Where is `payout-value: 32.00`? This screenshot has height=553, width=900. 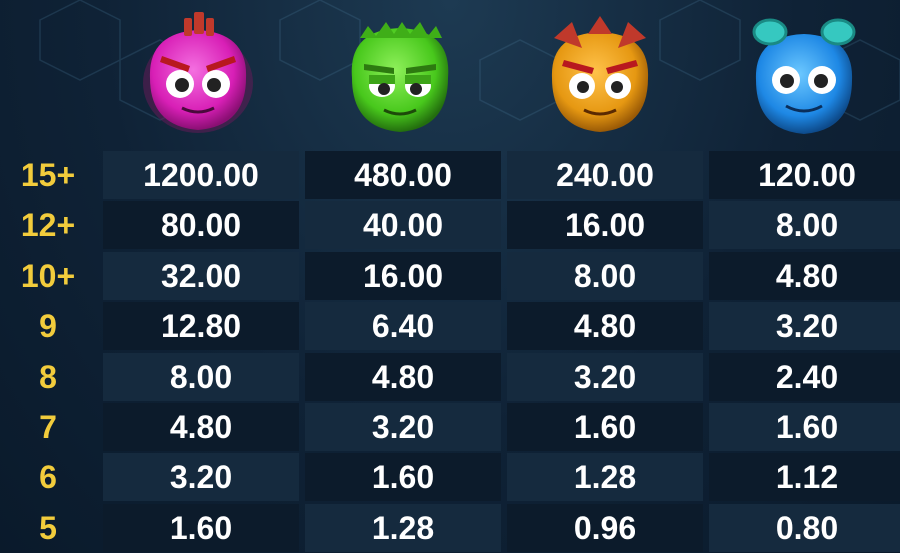 payout-value: 32.00 is located at coordinates (201, 275).